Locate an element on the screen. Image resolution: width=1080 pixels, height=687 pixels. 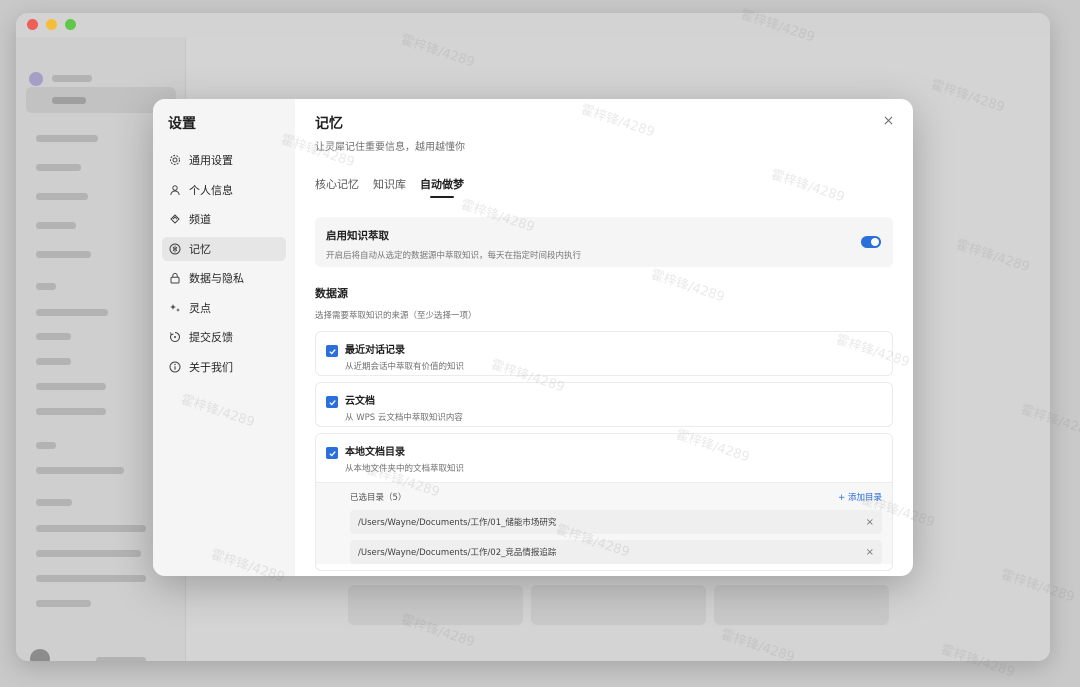
nav-item-channel: 频道 is located at coordinates (224, 219).